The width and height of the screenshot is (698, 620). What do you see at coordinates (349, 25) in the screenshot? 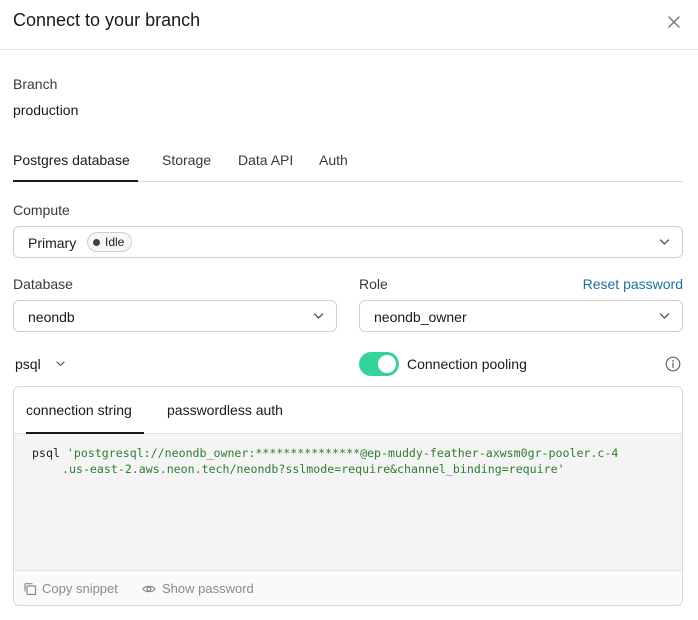
I see `dialog-header: Connect to your branch` at bounding box center [349, 25].